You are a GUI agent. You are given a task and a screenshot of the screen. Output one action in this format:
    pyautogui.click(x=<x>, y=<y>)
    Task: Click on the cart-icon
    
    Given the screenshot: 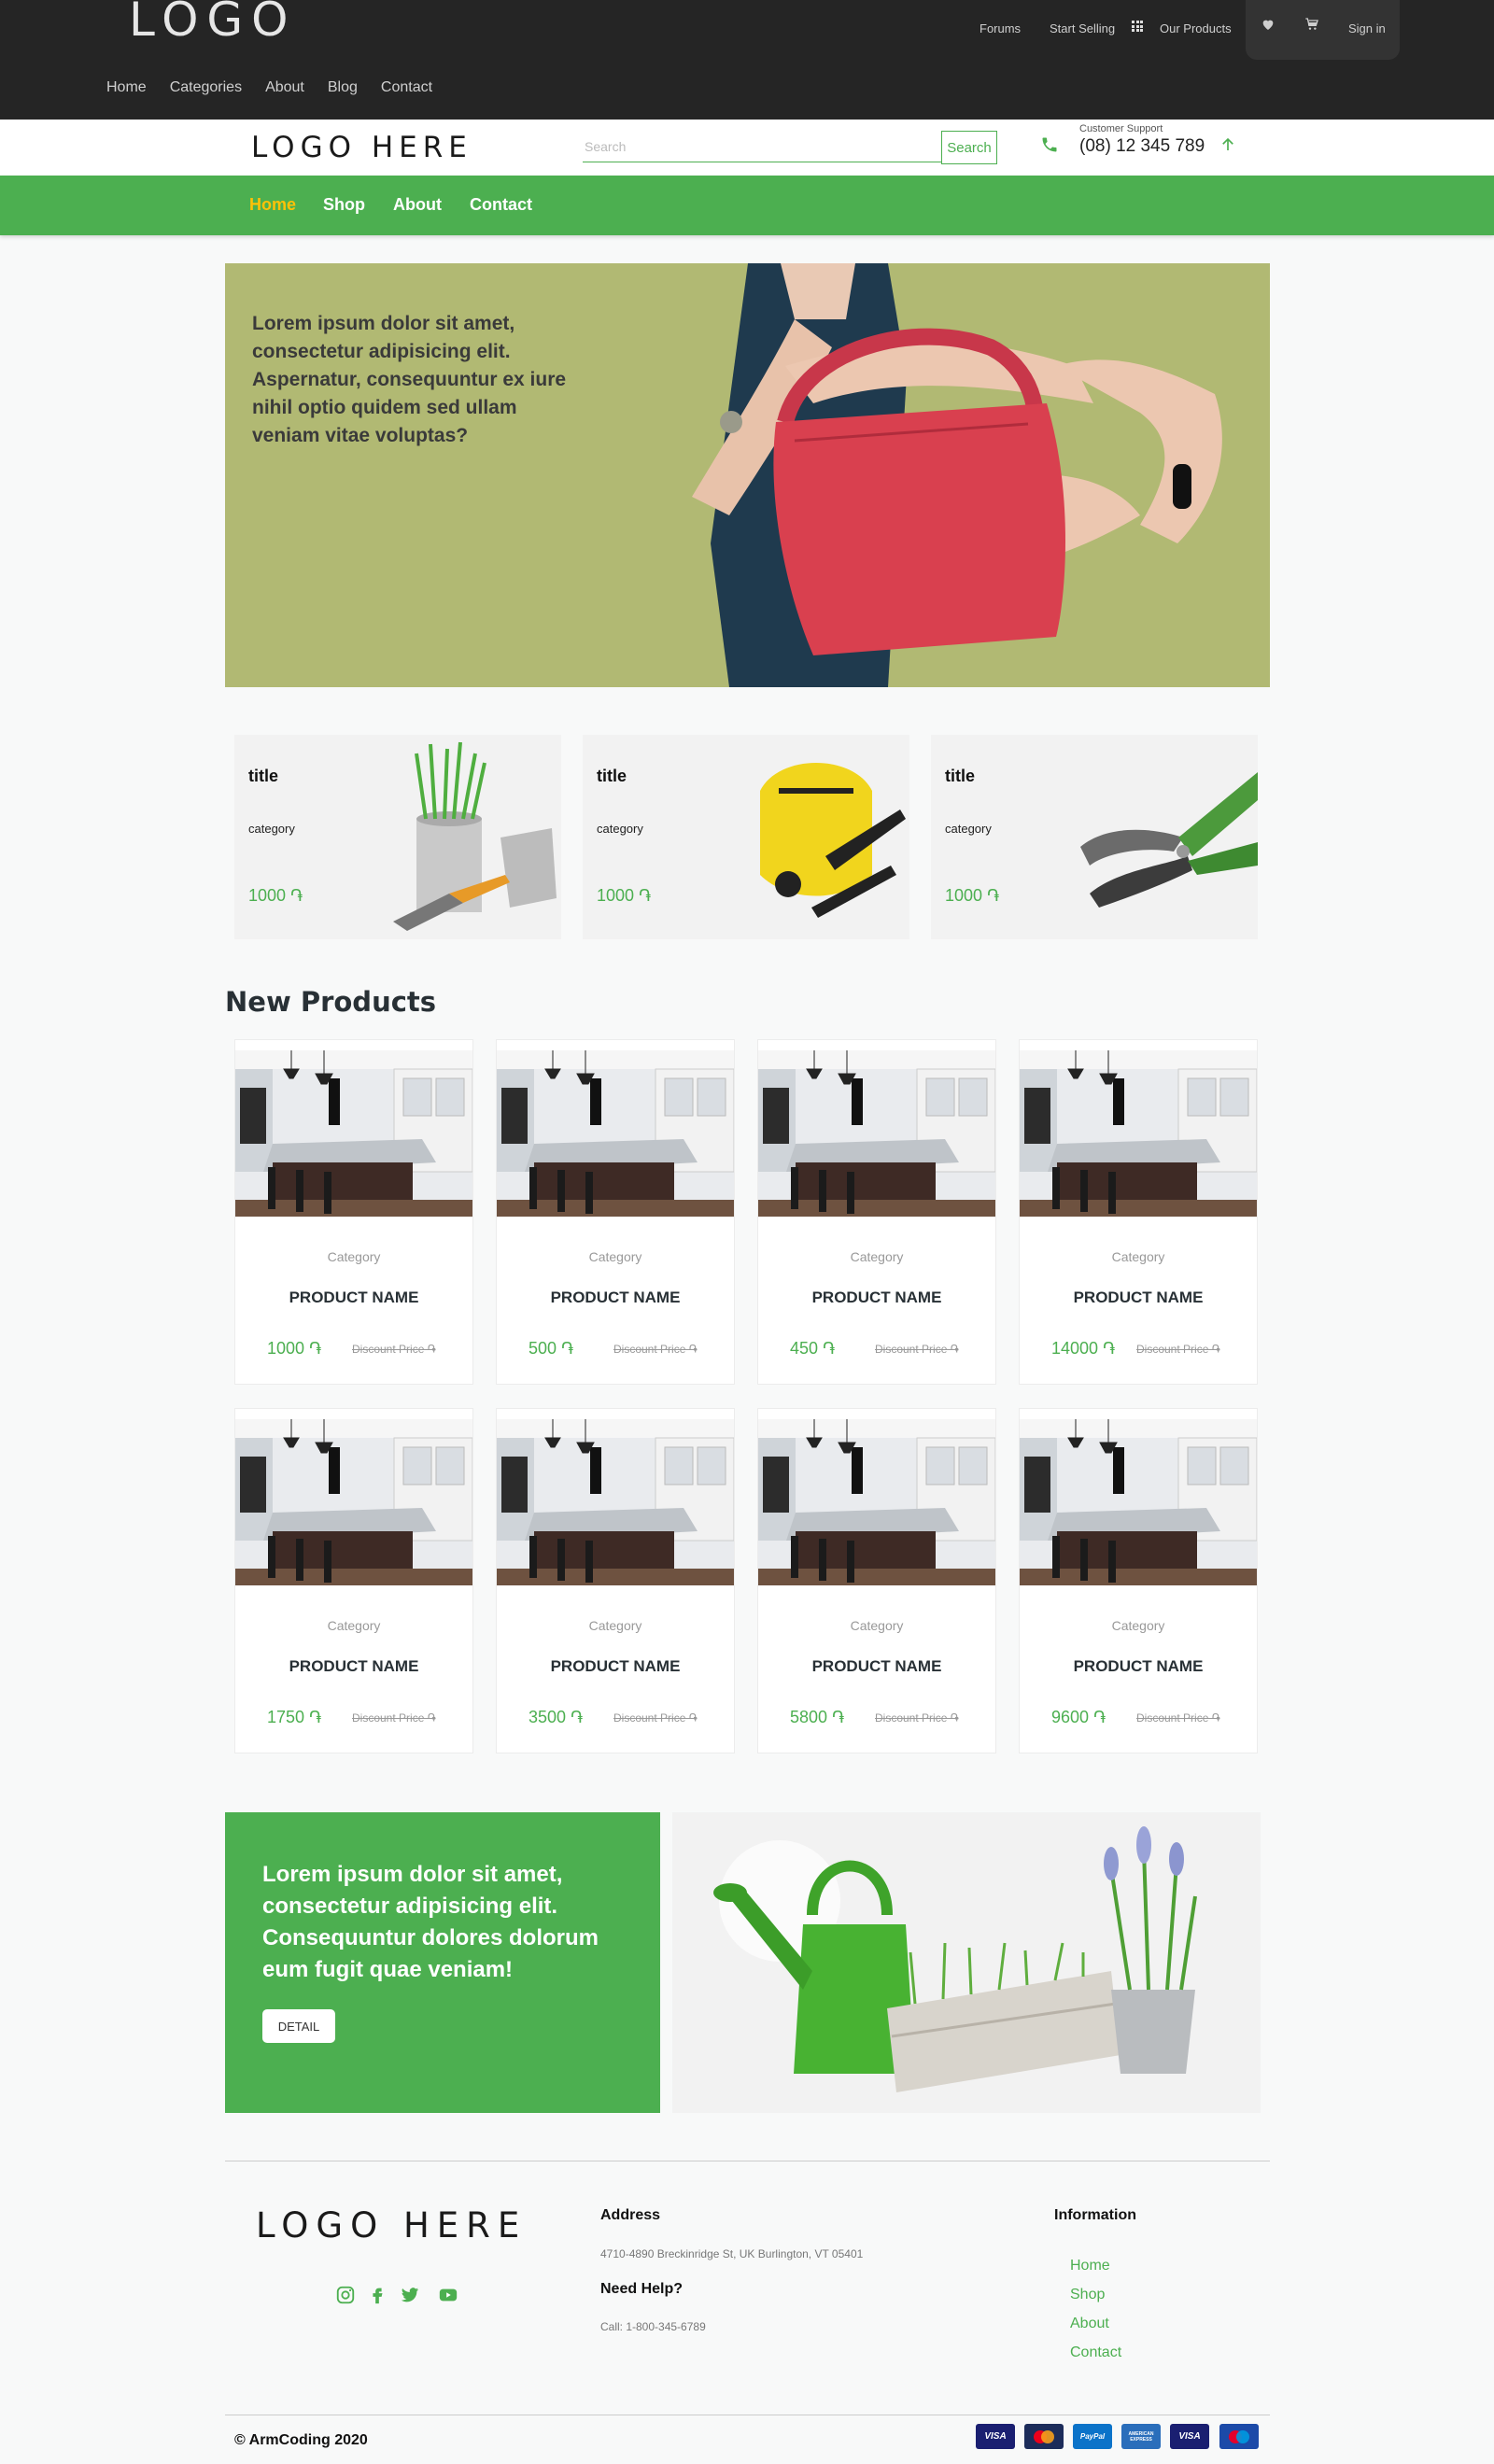 What is the action you would take?
    pyautogui.click(x=1312, y=25)
    